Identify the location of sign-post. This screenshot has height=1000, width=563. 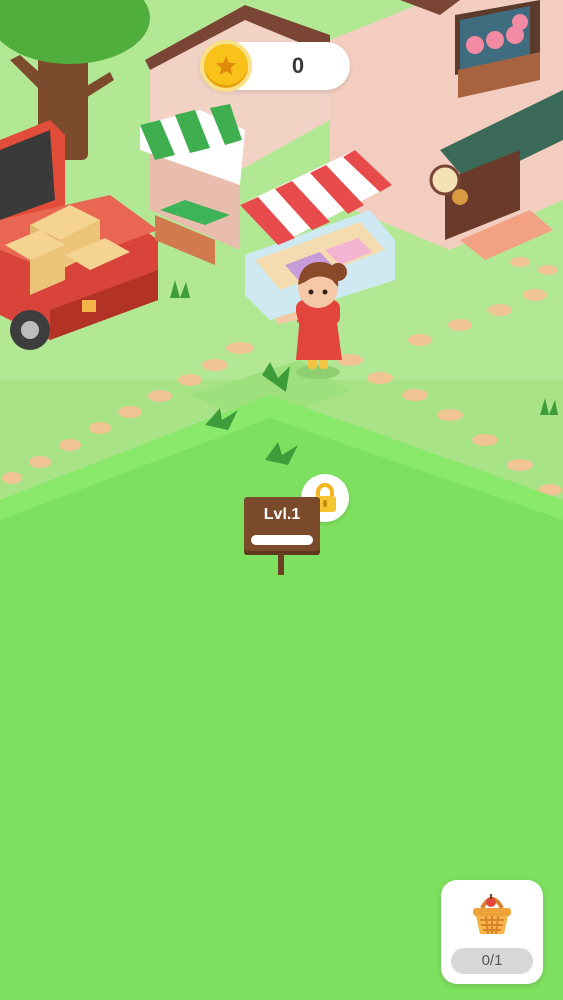
(281, 564).